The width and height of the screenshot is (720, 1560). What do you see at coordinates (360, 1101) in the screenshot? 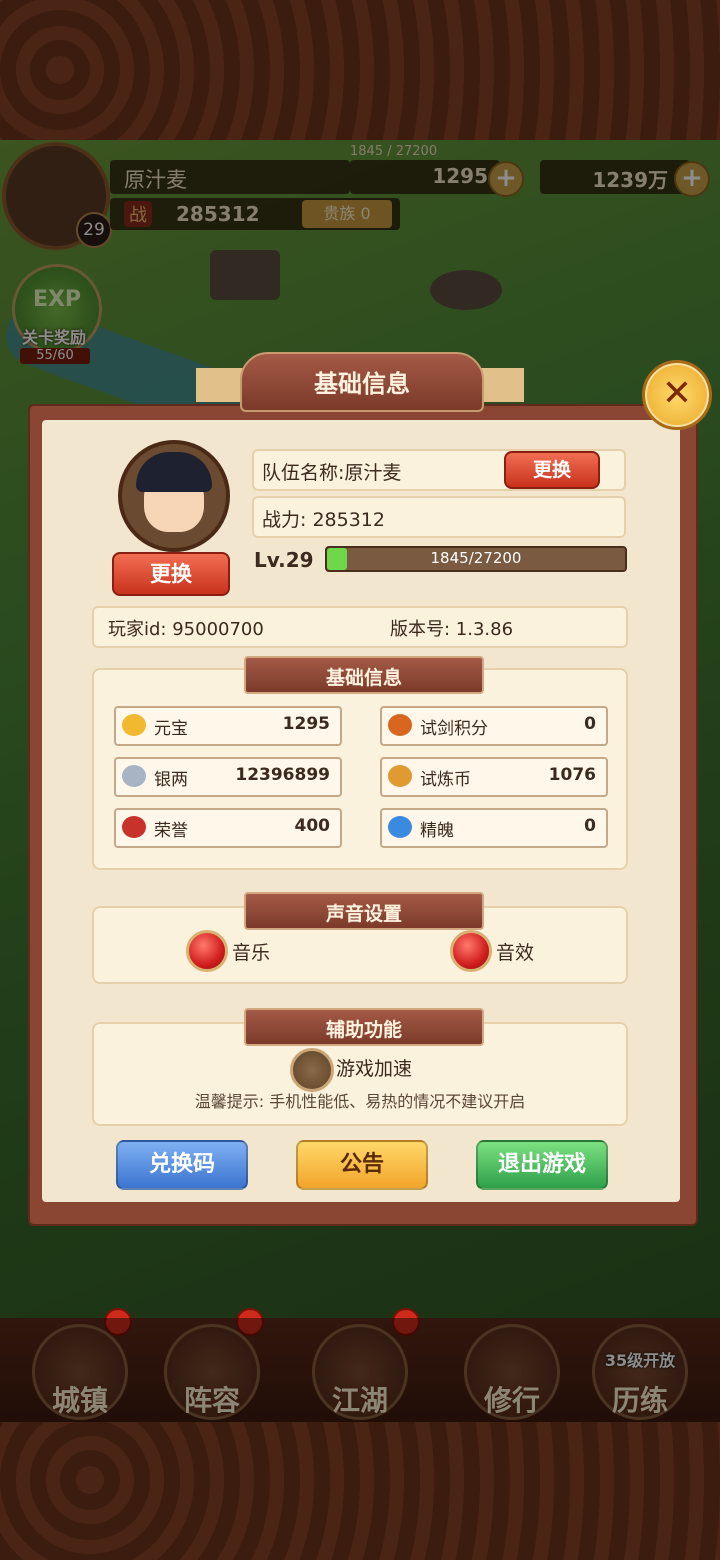
I see `performance-tip: 温馨提示: 手机性能低、易热的情况不建议开启` at bounding box center [360, 1101].